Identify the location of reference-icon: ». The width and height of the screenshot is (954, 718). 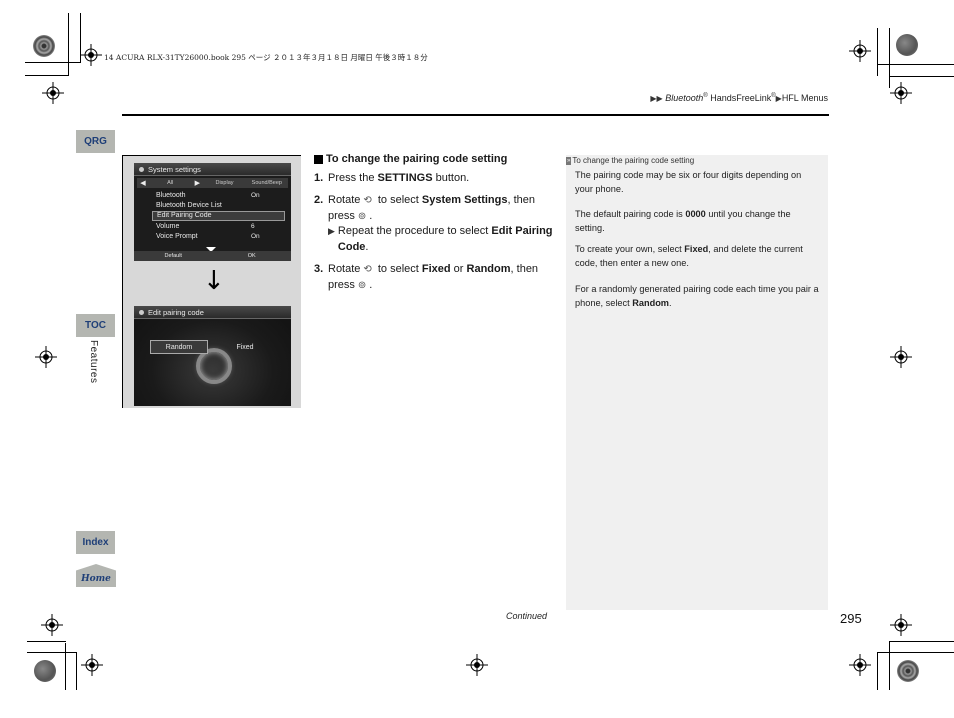
(569, 160).